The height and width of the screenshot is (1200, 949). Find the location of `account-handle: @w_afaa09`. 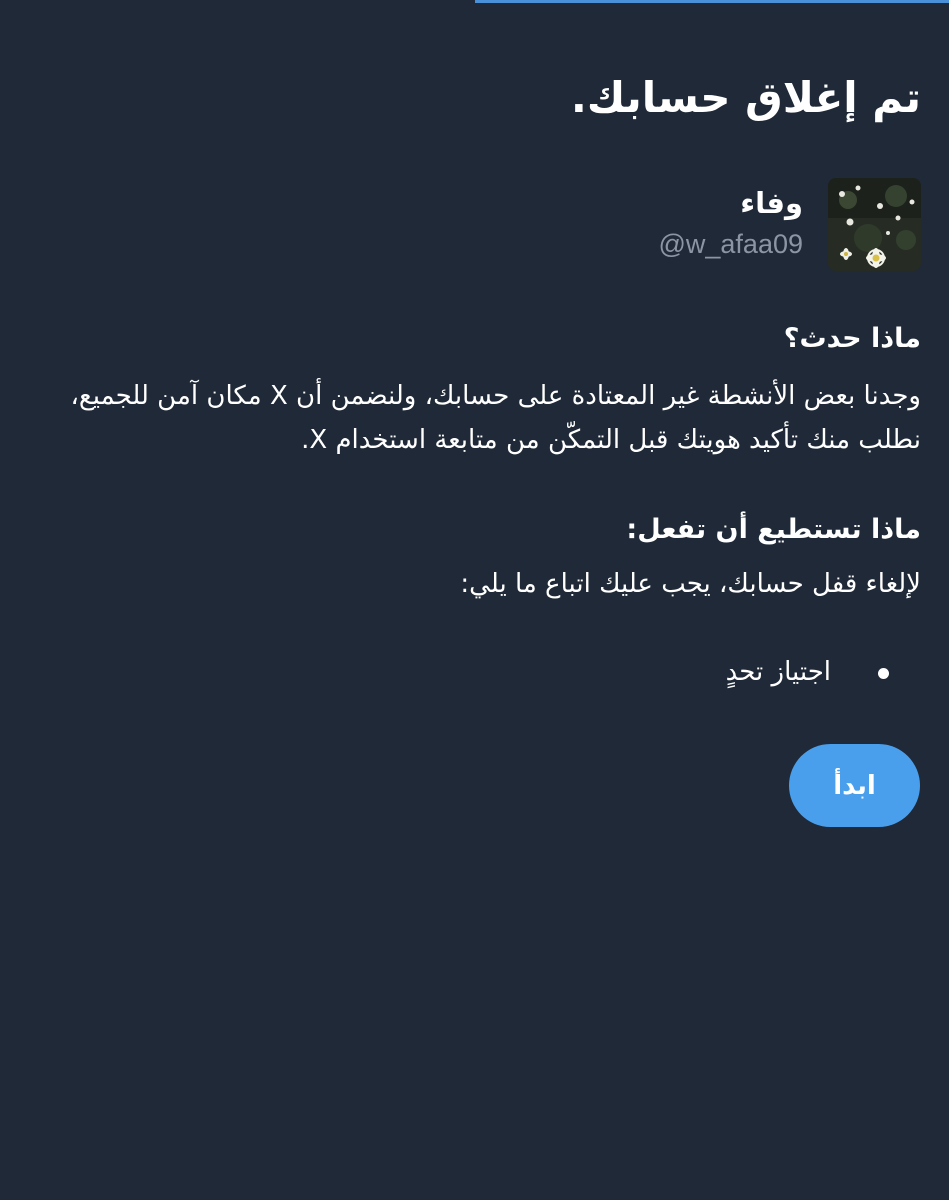

account-handle: @w_afaa09 is located at coordinates (730, 244).